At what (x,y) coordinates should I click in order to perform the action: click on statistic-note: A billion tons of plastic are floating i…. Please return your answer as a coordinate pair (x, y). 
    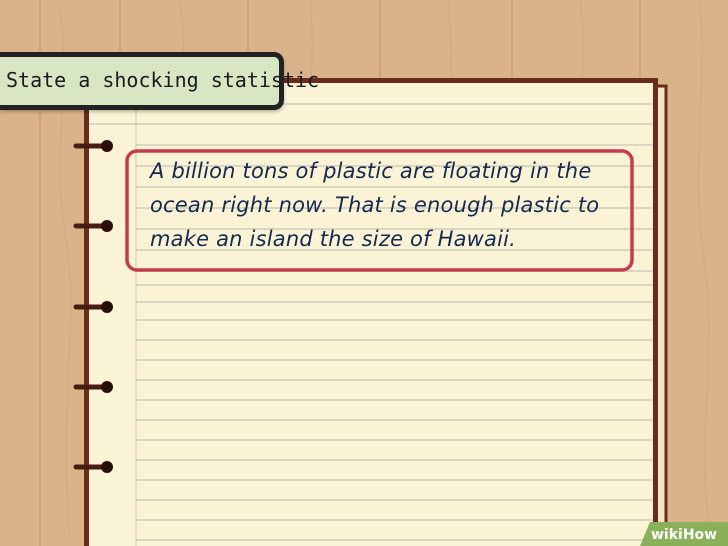
    Looking at the image, I should click on (375, 205).